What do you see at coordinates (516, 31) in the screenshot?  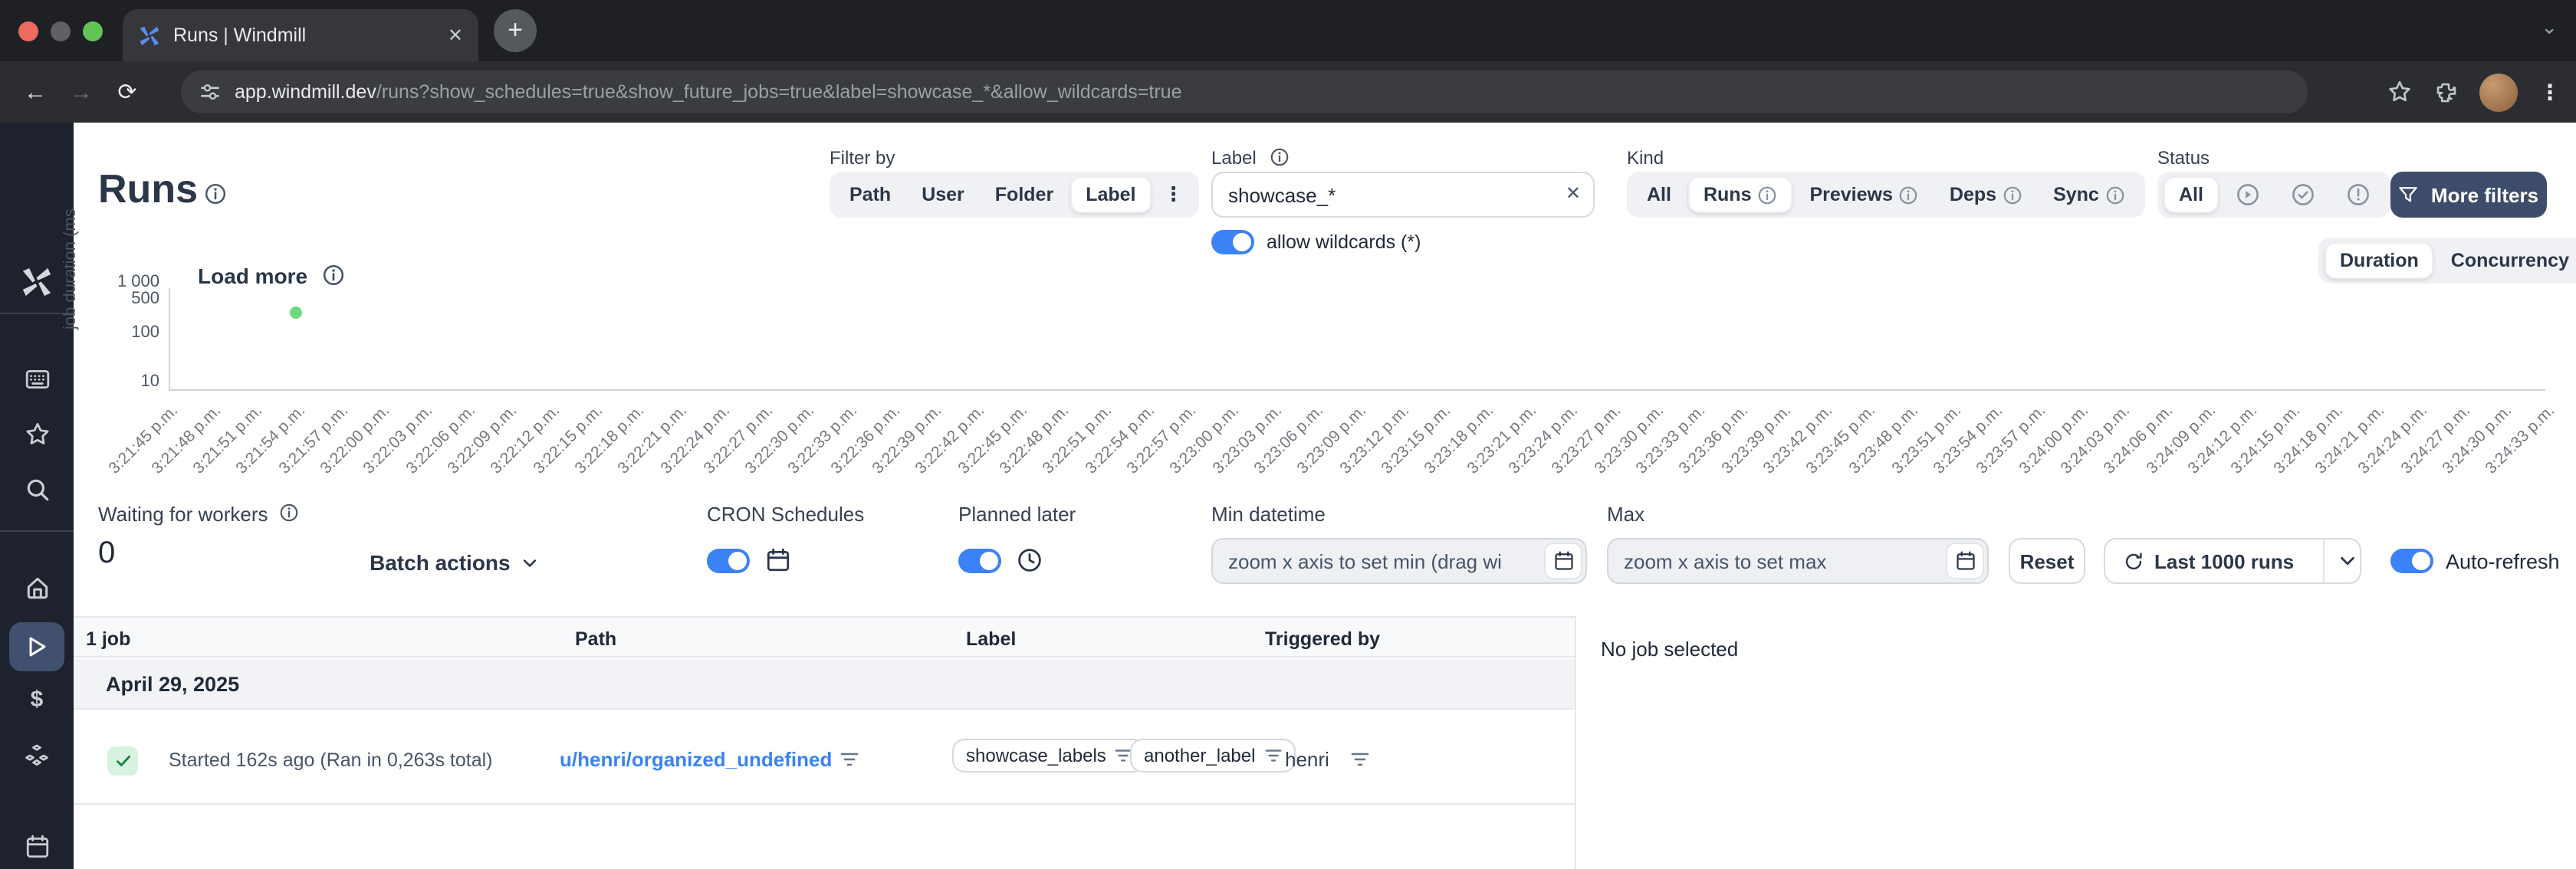 I see `new-tab-button: +` at bounding box center [516, 31].